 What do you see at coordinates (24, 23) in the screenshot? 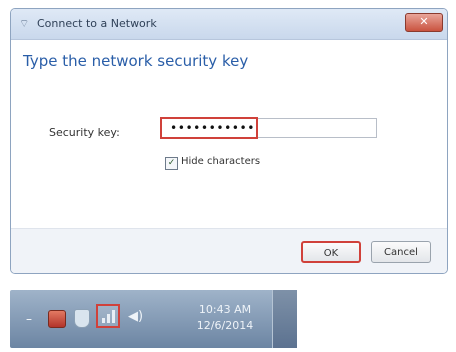
I see `wireless-network-icon: ⌔` at bounding box center [24, 23].